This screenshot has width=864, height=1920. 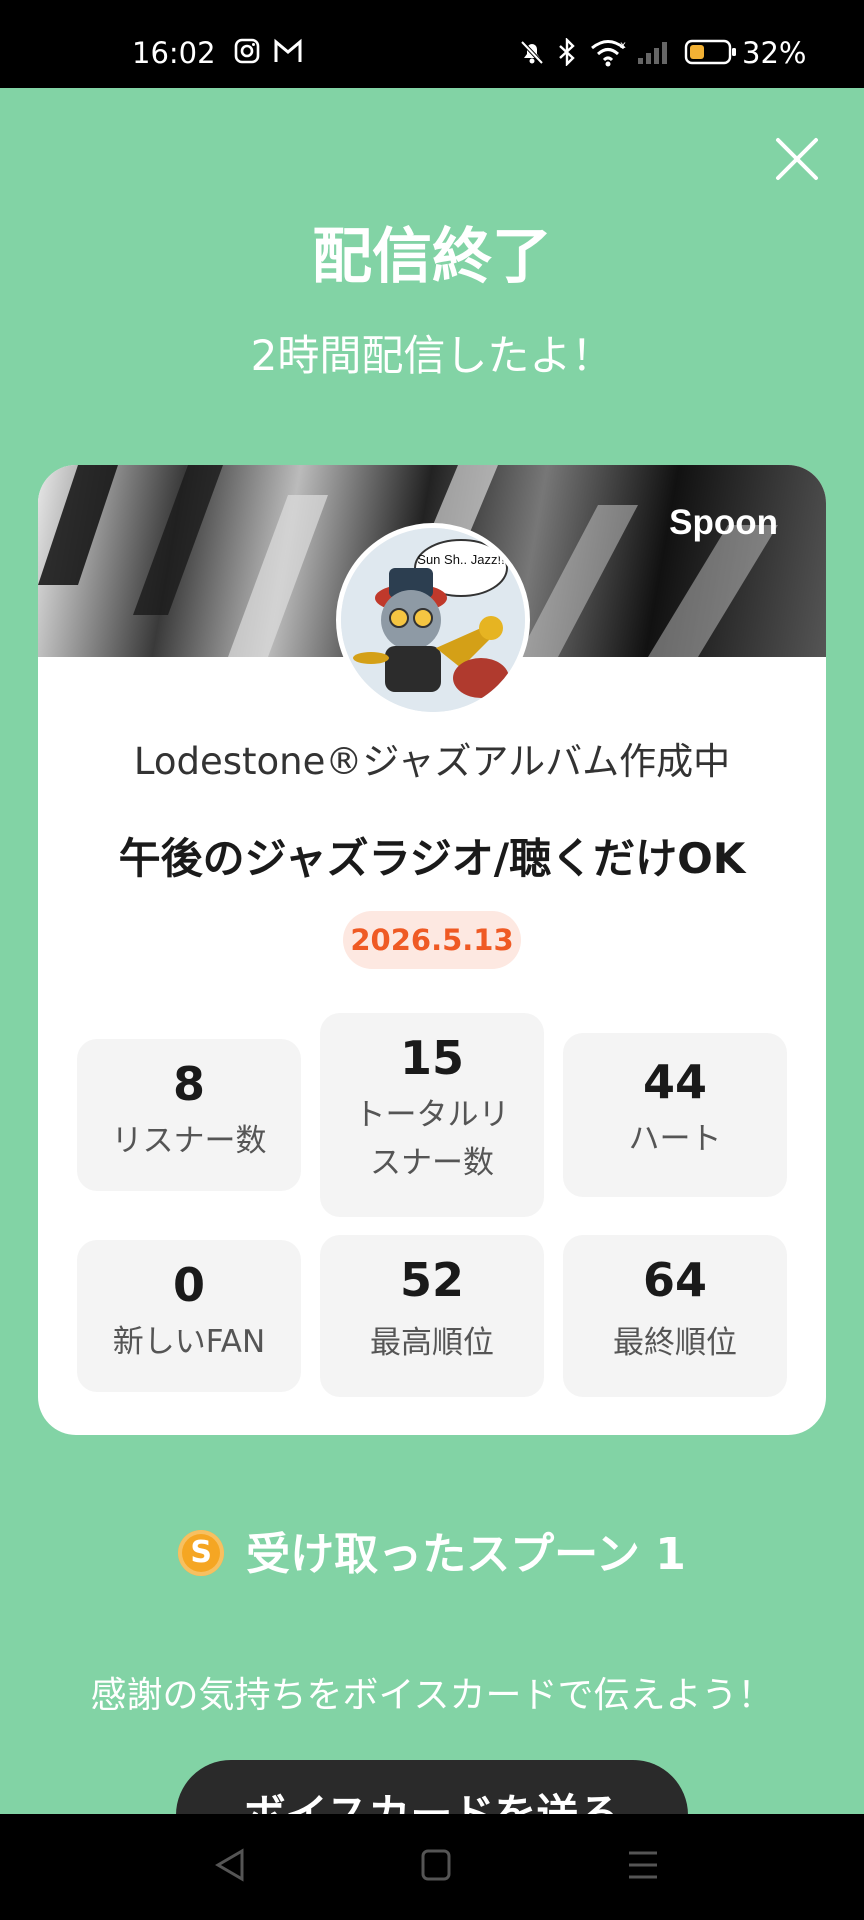 What do you see at coordinates (230, 1867) in the screenshot?
I see `back-icon` at bounding box center [230, 1867].